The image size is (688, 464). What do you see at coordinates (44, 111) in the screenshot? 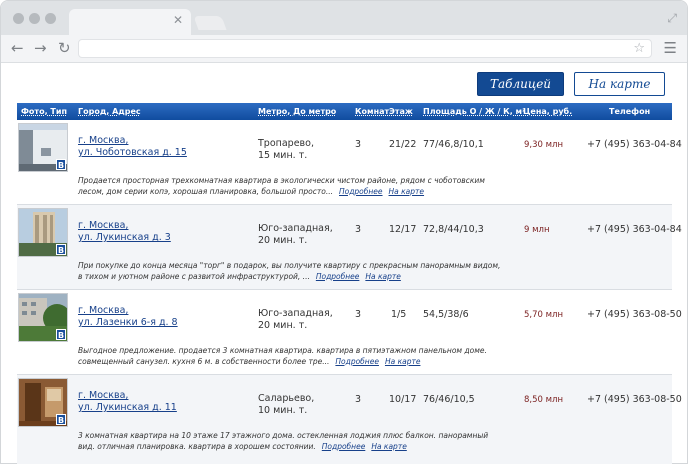
I see `col-photo: Фото, Тип` at bounding box center [44, 111].